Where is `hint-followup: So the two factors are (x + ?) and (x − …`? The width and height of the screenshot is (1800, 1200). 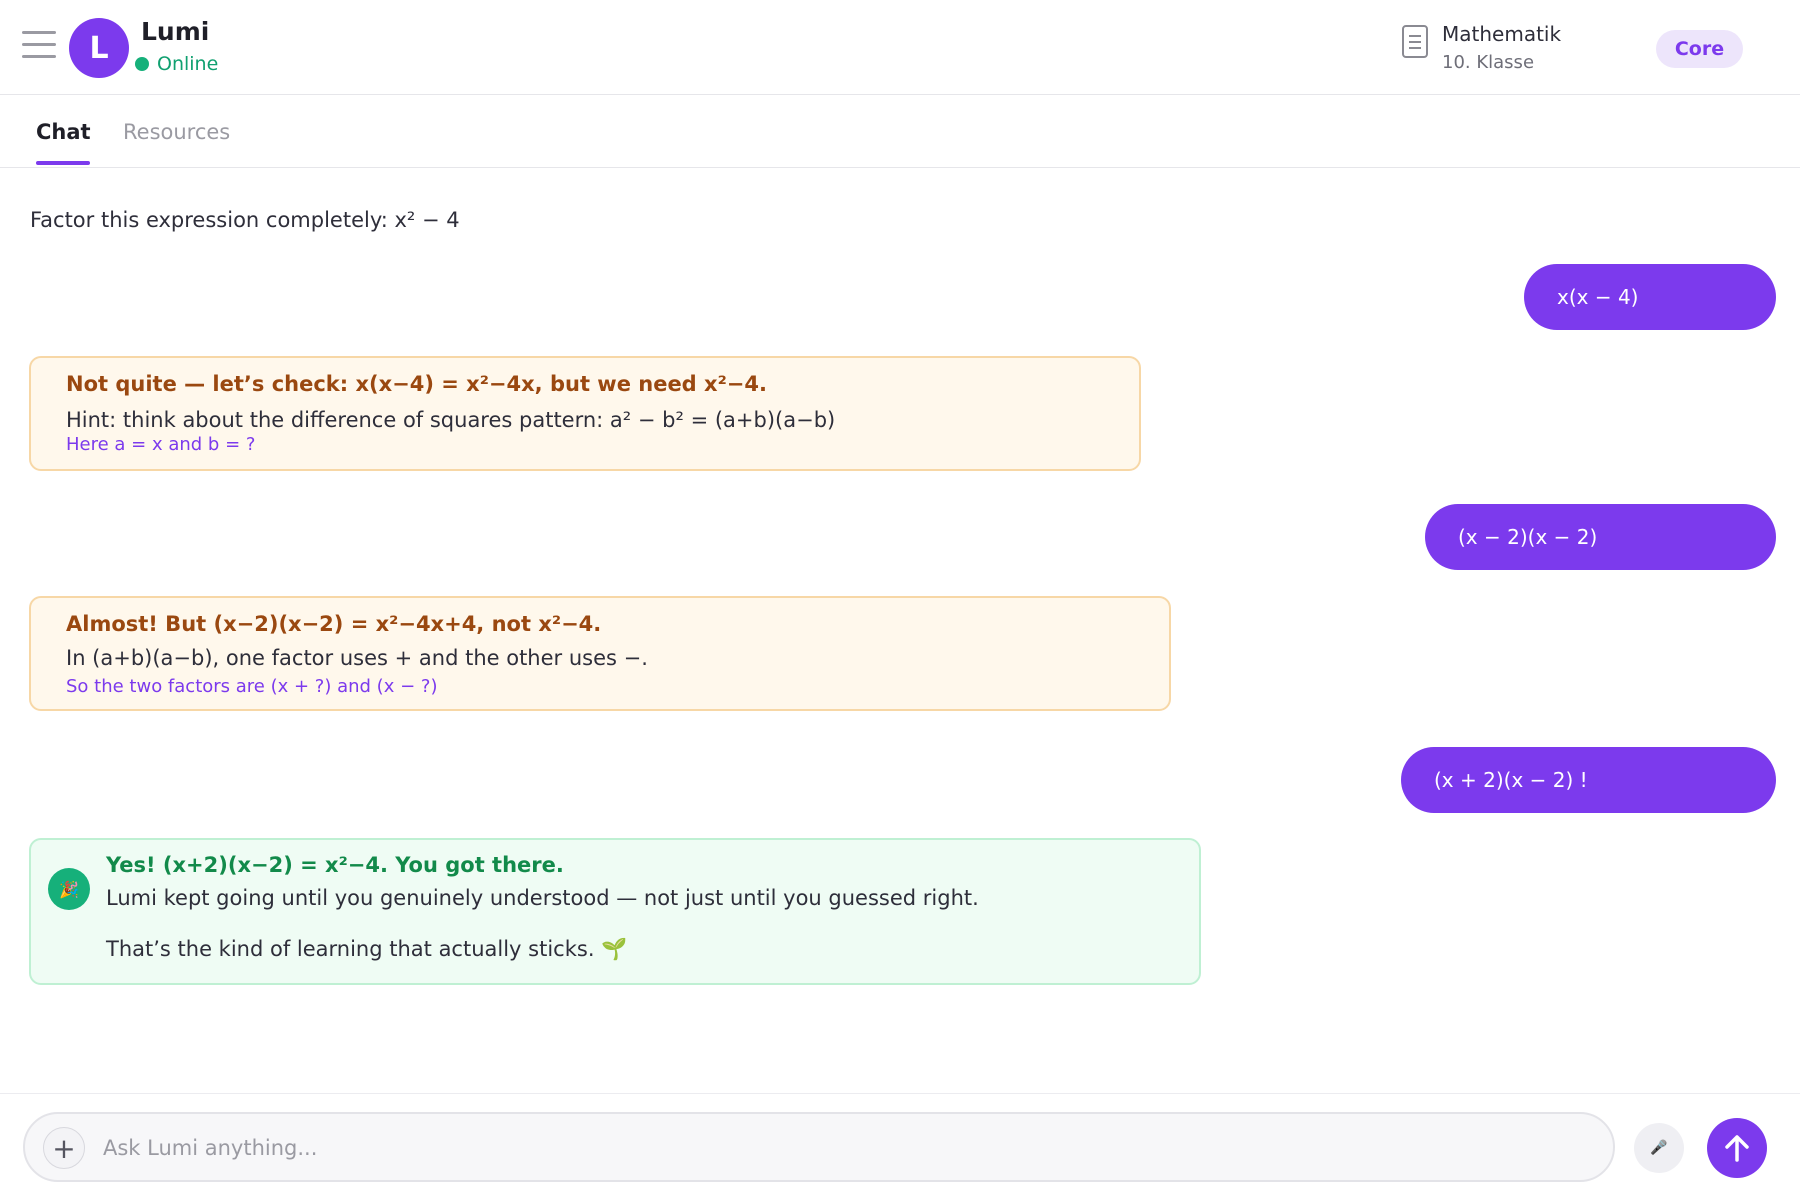 hint-followup: So the two factors are (x + ?) and (x − … is located at coordinates (252, 686).